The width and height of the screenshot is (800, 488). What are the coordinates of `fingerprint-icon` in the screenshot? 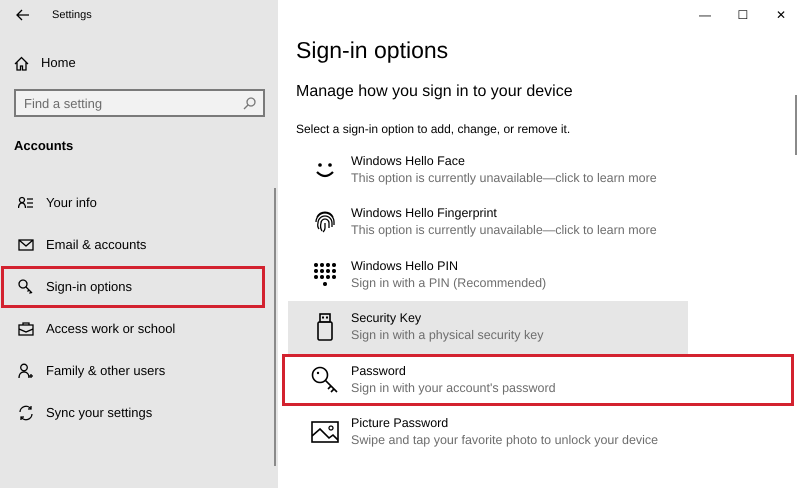 It's located at (325, 222).